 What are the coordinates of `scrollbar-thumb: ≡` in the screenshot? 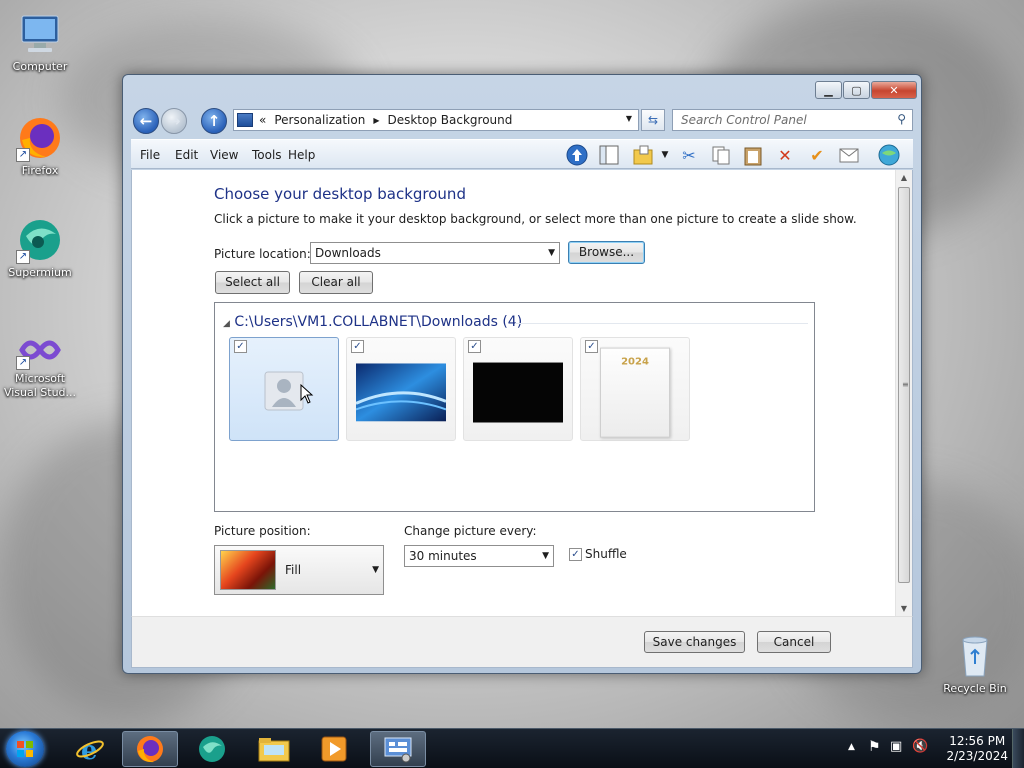 It's located at (904, 385).